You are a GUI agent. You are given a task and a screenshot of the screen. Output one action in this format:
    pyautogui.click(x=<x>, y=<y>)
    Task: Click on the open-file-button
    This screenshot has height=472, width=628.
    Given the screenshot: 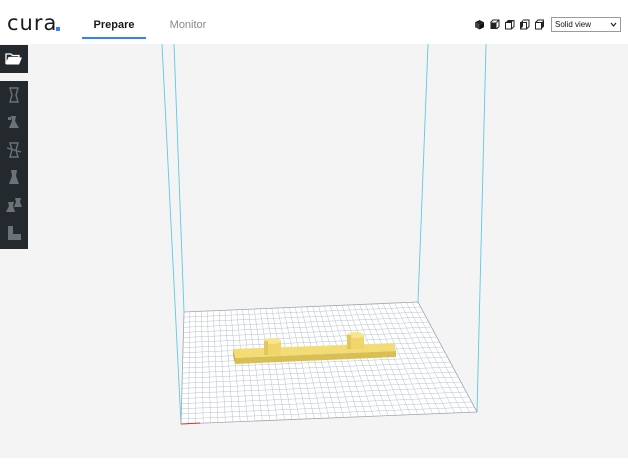 What is the action you would take?
    pyautogui.click(x=14, y=59)
    